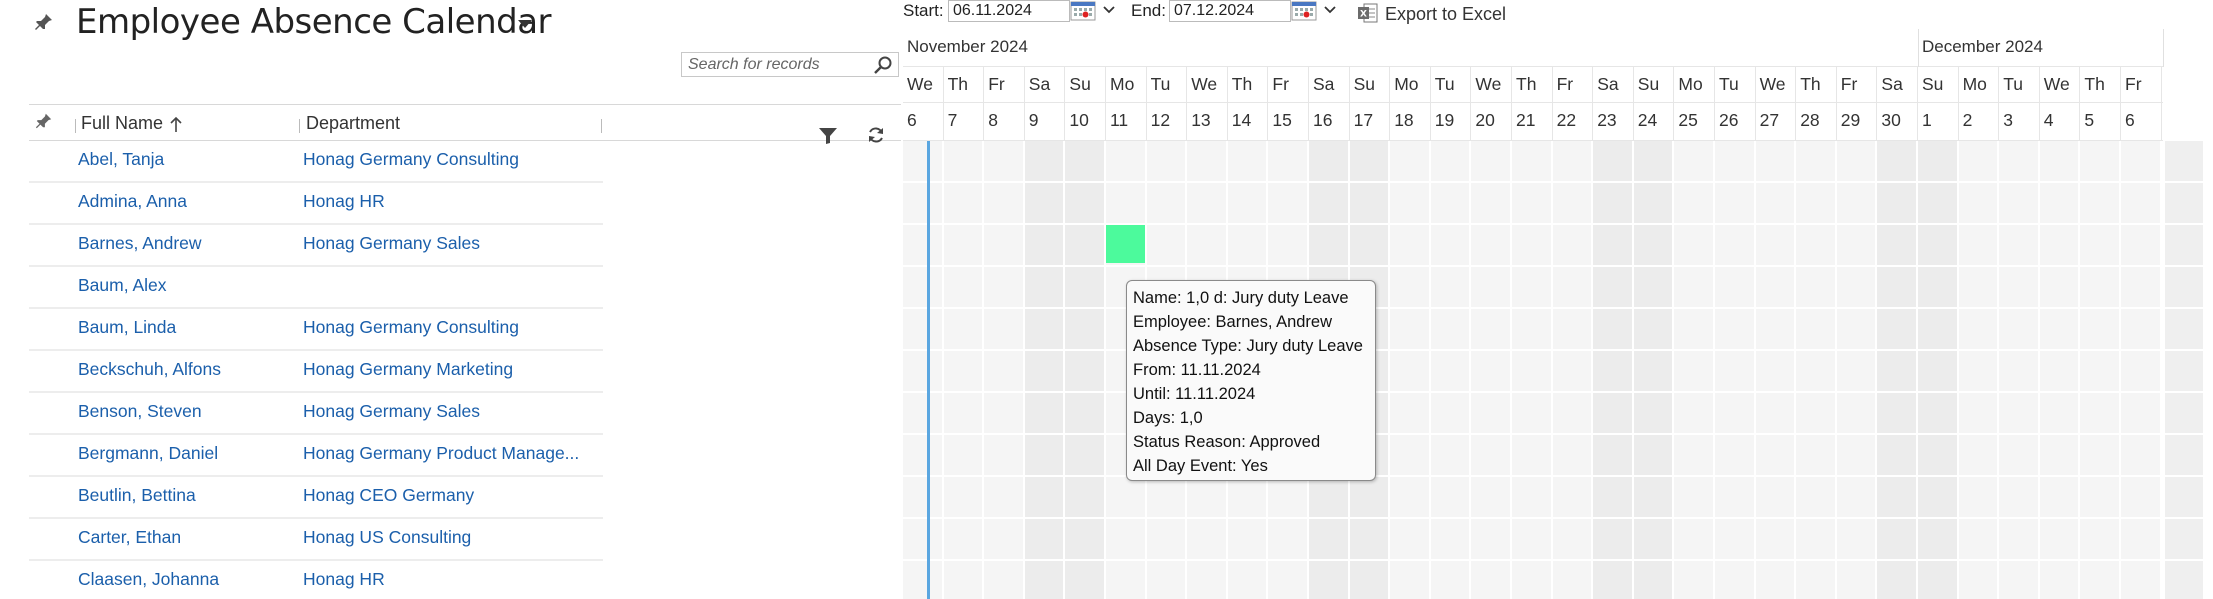 The height and width of the screenshot is (599, 2213). Describe the element at coordinates (1109, 10) in the screenshot. I see `start-chevron-down-icon` at that location.